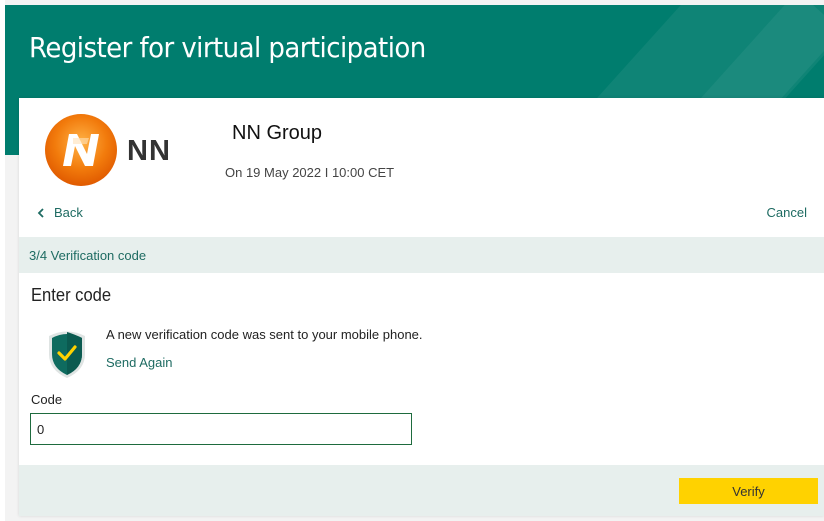  Describe the element at coordinates (139, 362) in the screenshot. I see `send-again-link: Send Again` at that location.